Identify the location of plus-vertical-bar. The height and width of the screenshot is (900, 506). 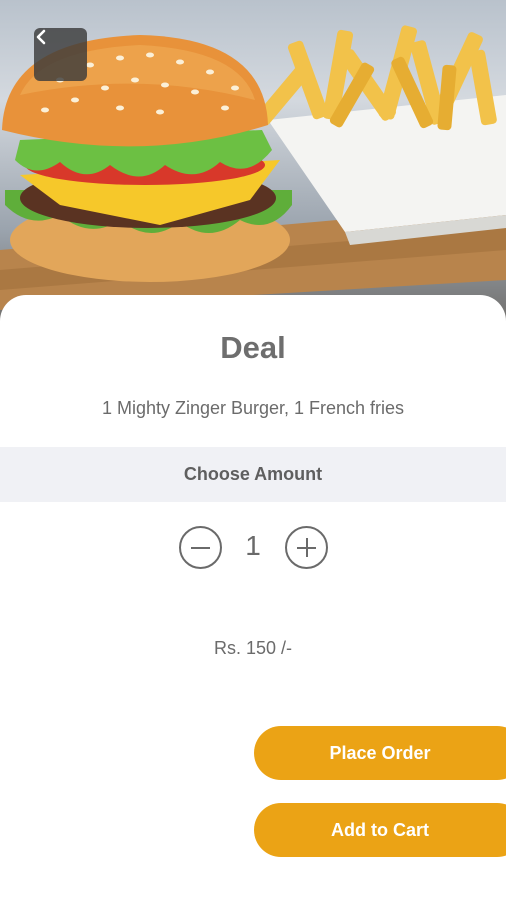
(306, 547).